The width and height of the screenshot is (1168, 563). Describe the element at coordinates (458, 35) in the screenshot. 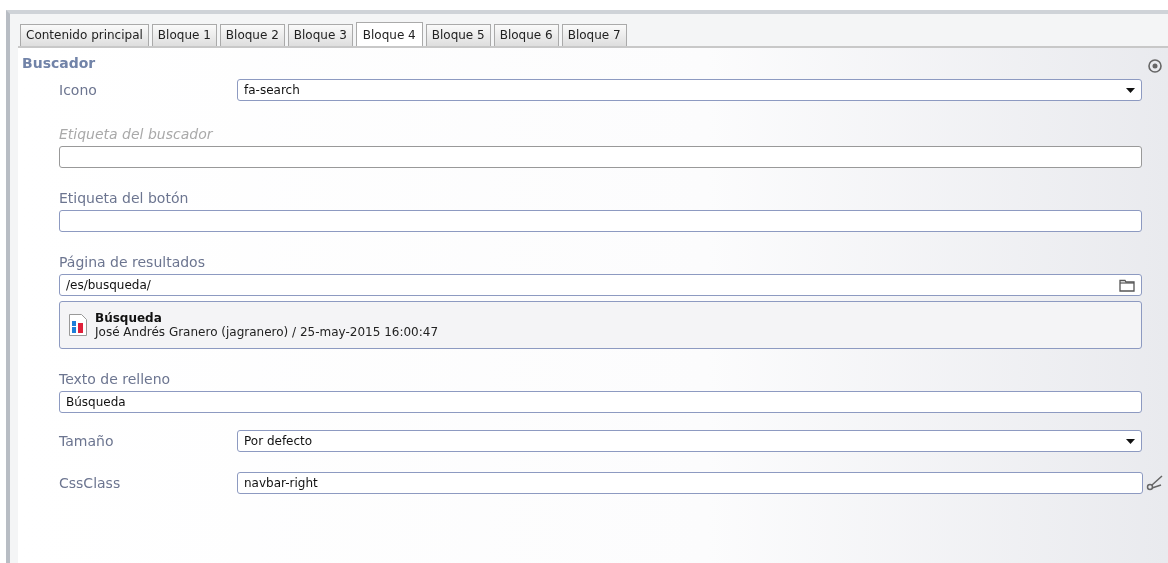

I see `tab: Bloque 5` at that location.